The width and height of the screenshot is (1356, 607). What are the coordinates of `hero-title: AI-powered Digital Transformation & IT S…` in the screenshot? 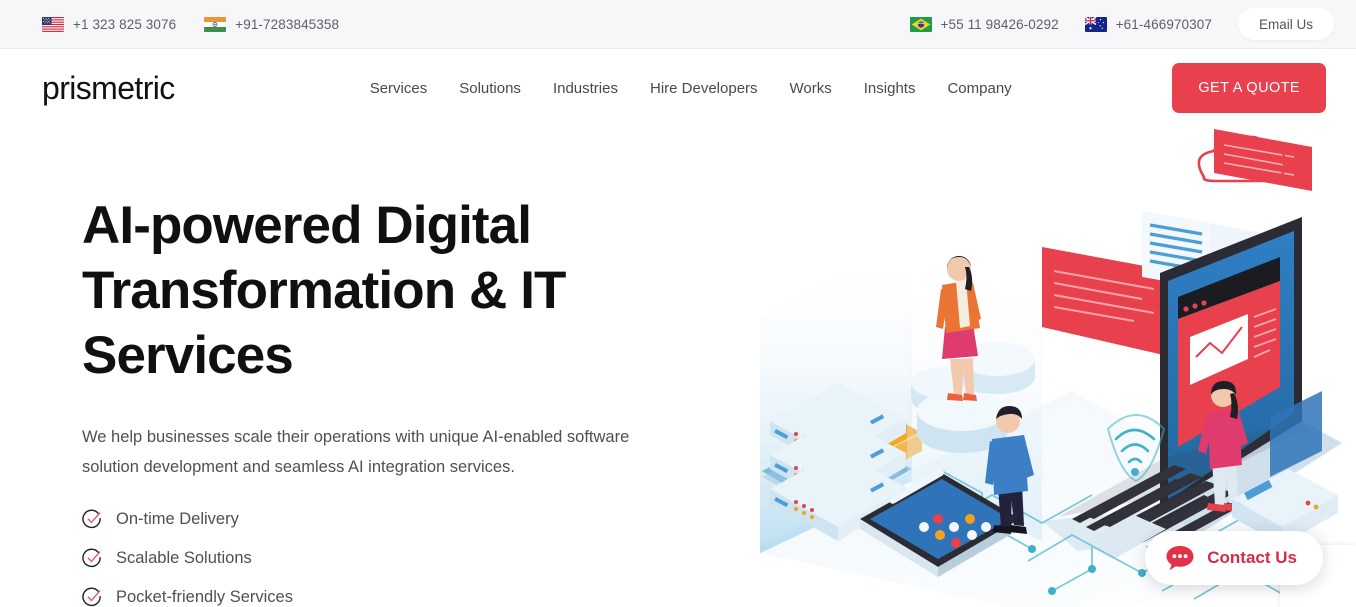 It's located at (324, 291).